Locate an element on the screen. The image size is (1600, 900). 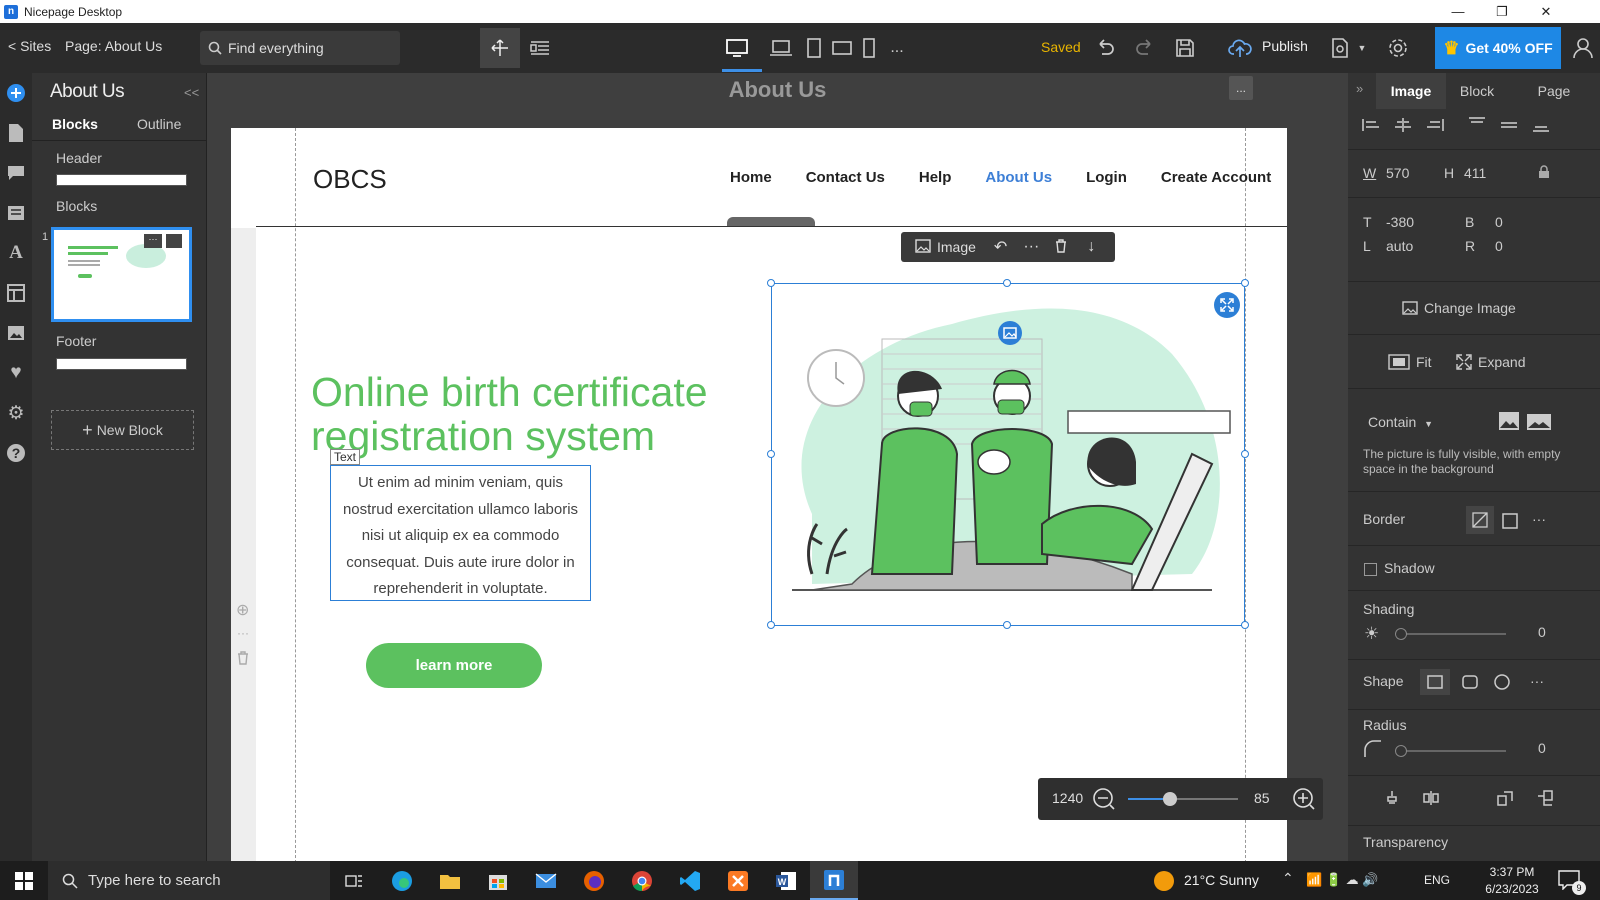
save-icon is located at coordinates (1185, 48).